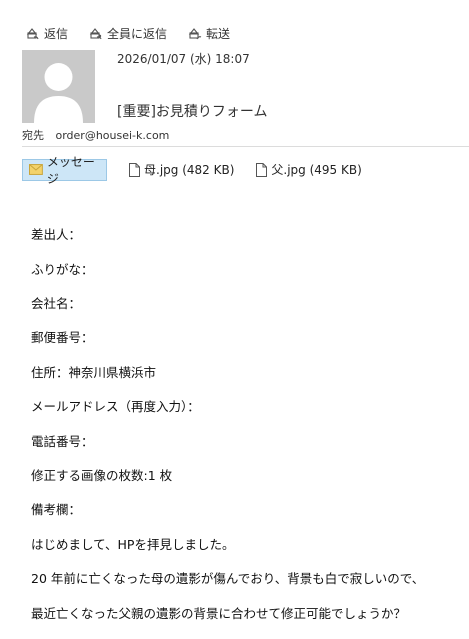 This screenshot has width=469, height=639. I want to click on forward-label: 転送, so click(218, 33).